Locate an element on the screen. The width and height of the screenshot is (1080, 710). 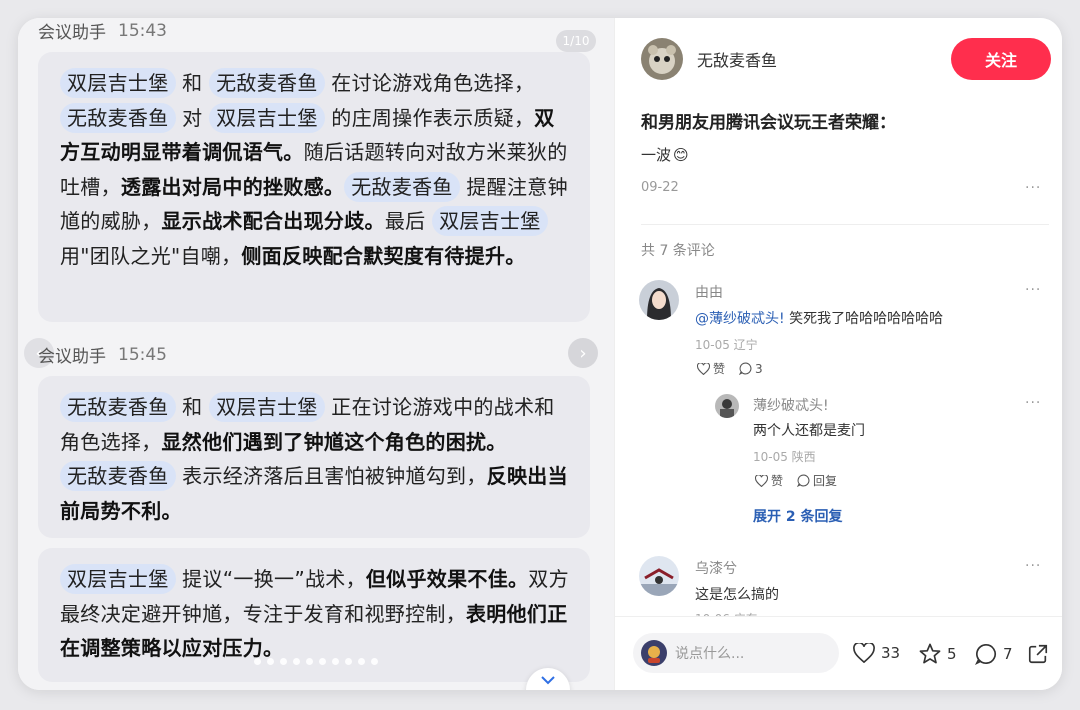
author-name: 无敌麦香鱼 is located at coordinates (737, 59).